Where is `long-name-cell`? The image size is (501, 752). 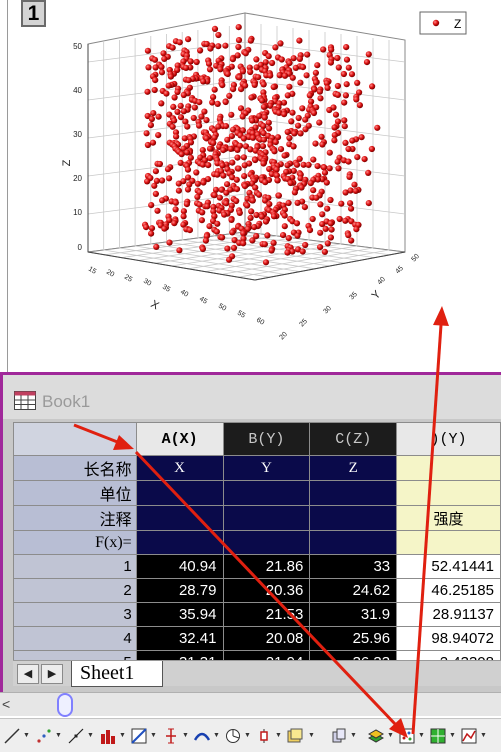 long-name-cell is located at coordinates (448, 468).